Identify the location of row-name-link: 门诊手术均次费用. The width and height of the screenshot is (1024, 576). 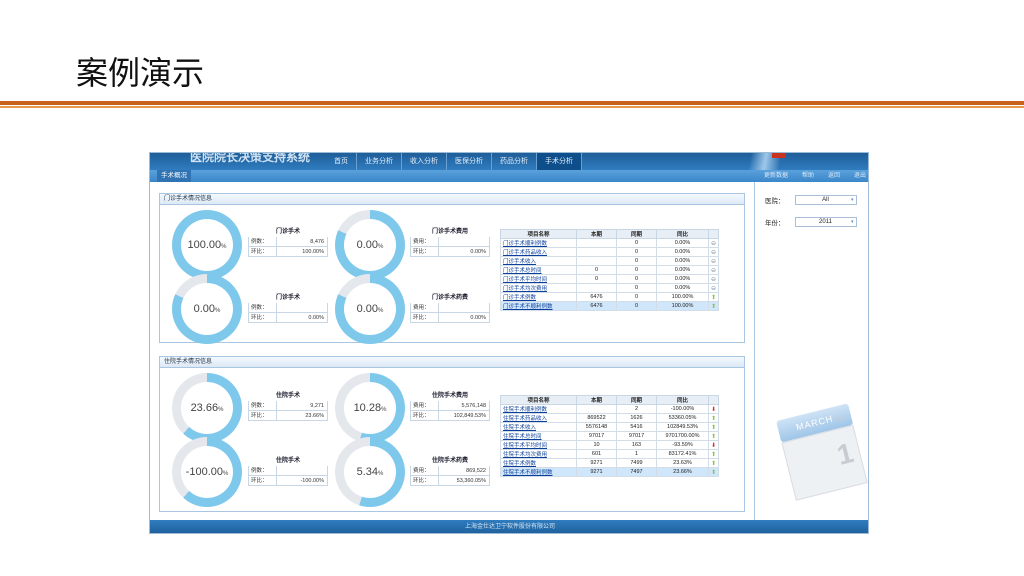
(538, 288).